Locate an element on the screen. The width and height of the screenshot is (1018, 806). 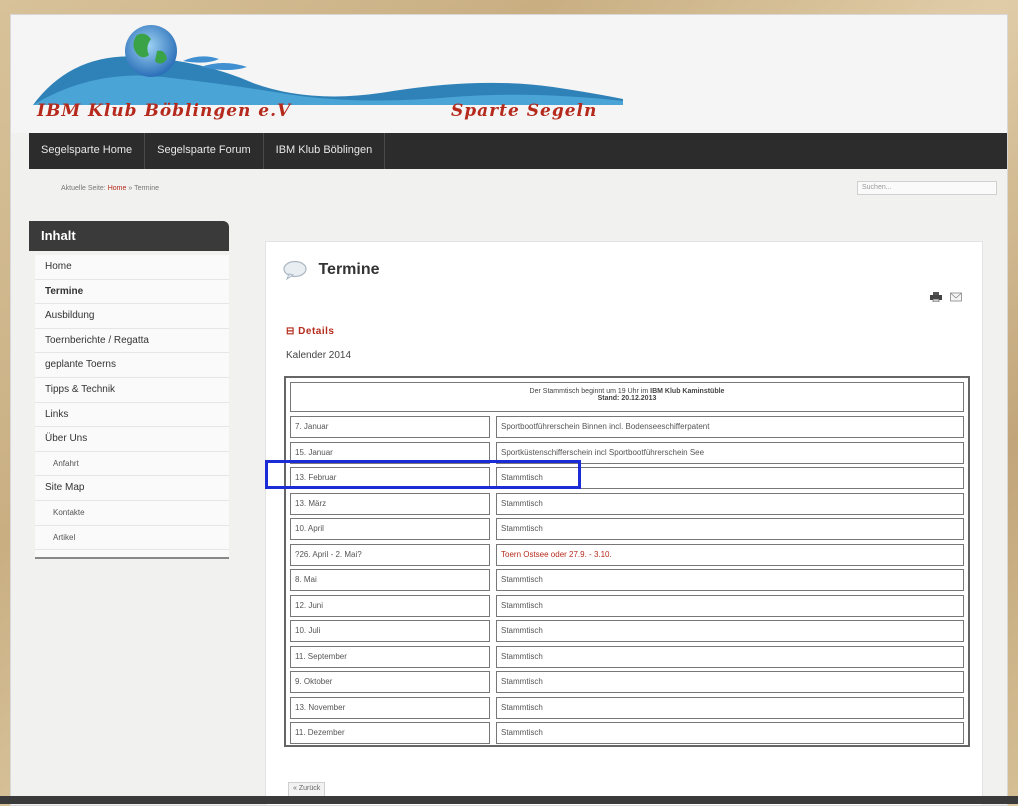
table-row: 11. Dezember Stammtisch is located at coordinates (627, 733).